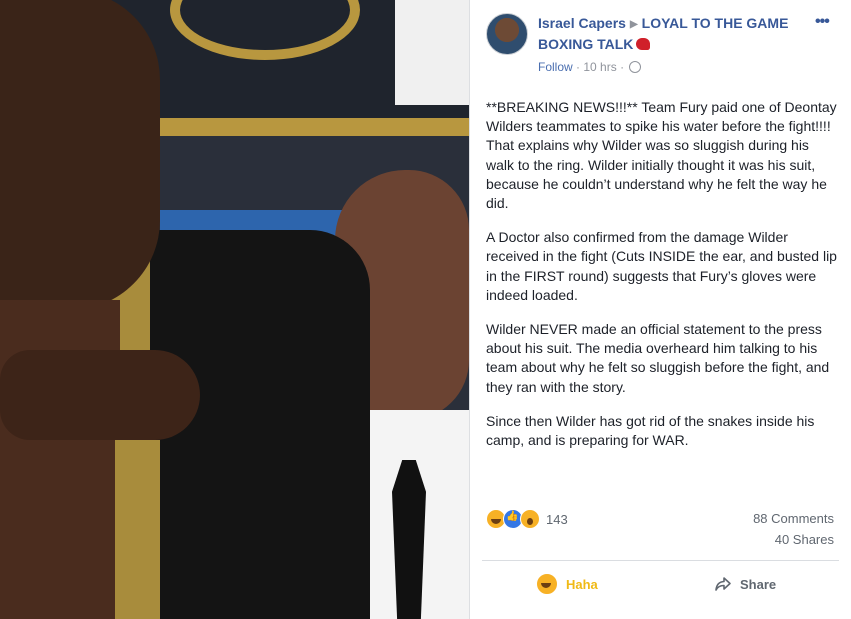 This screenshot has height=619, width=851. Describe the element at coordinates (822, 22) in the screenshot. I see `more-options-icon: •••` at that location.